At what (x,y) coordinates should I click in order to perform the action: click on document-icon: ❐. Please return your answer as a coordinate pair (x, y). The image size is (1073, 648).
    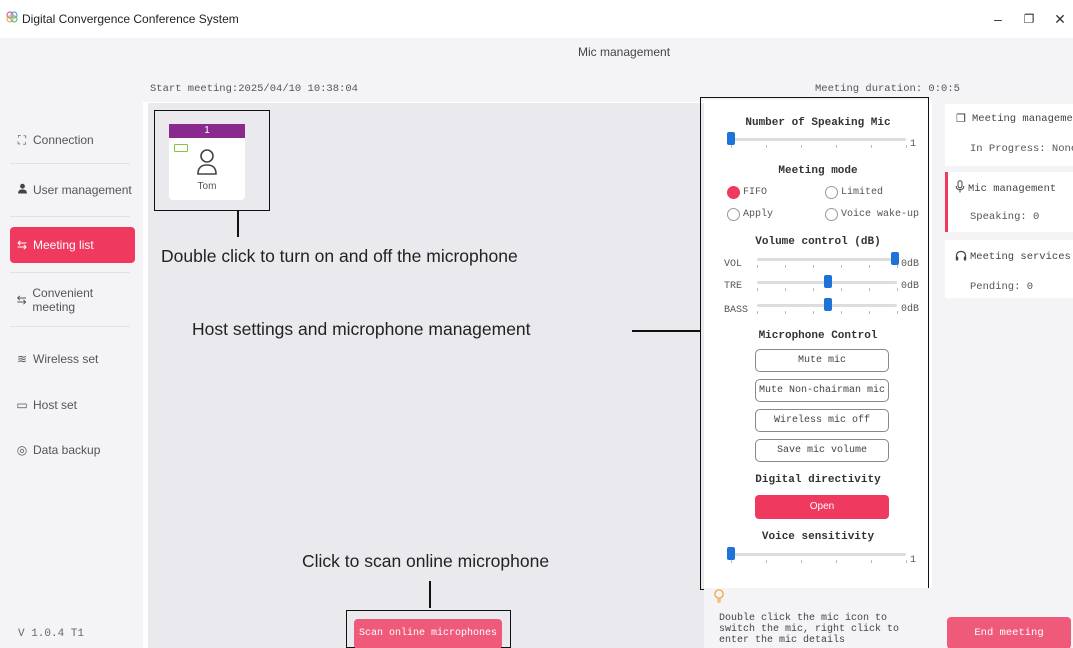
    Looking at the image, I should click on (961, 119).